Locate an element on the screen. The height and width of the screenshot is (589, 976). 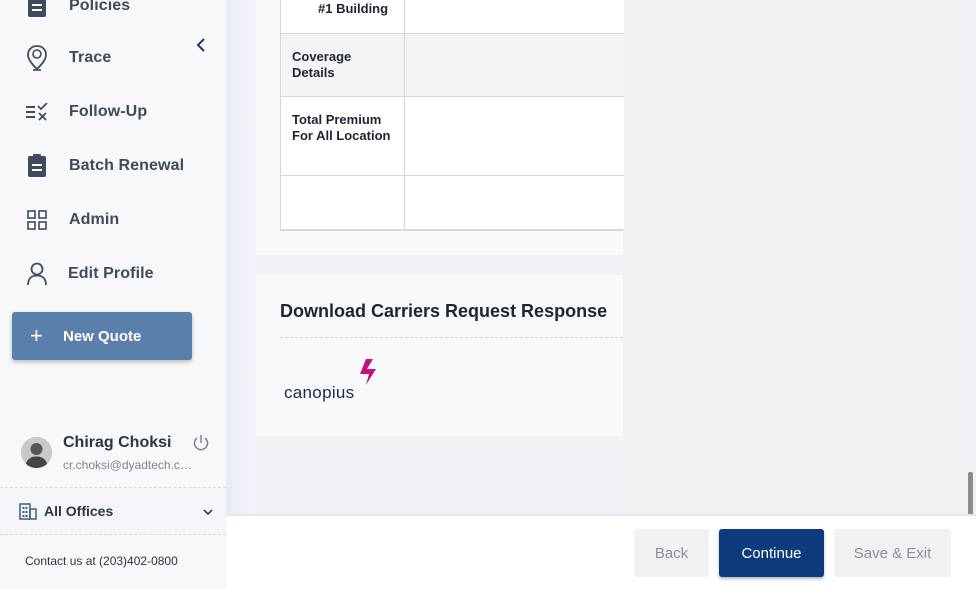
sidebar-item-label: Trace is located at coordinates (90, 57).